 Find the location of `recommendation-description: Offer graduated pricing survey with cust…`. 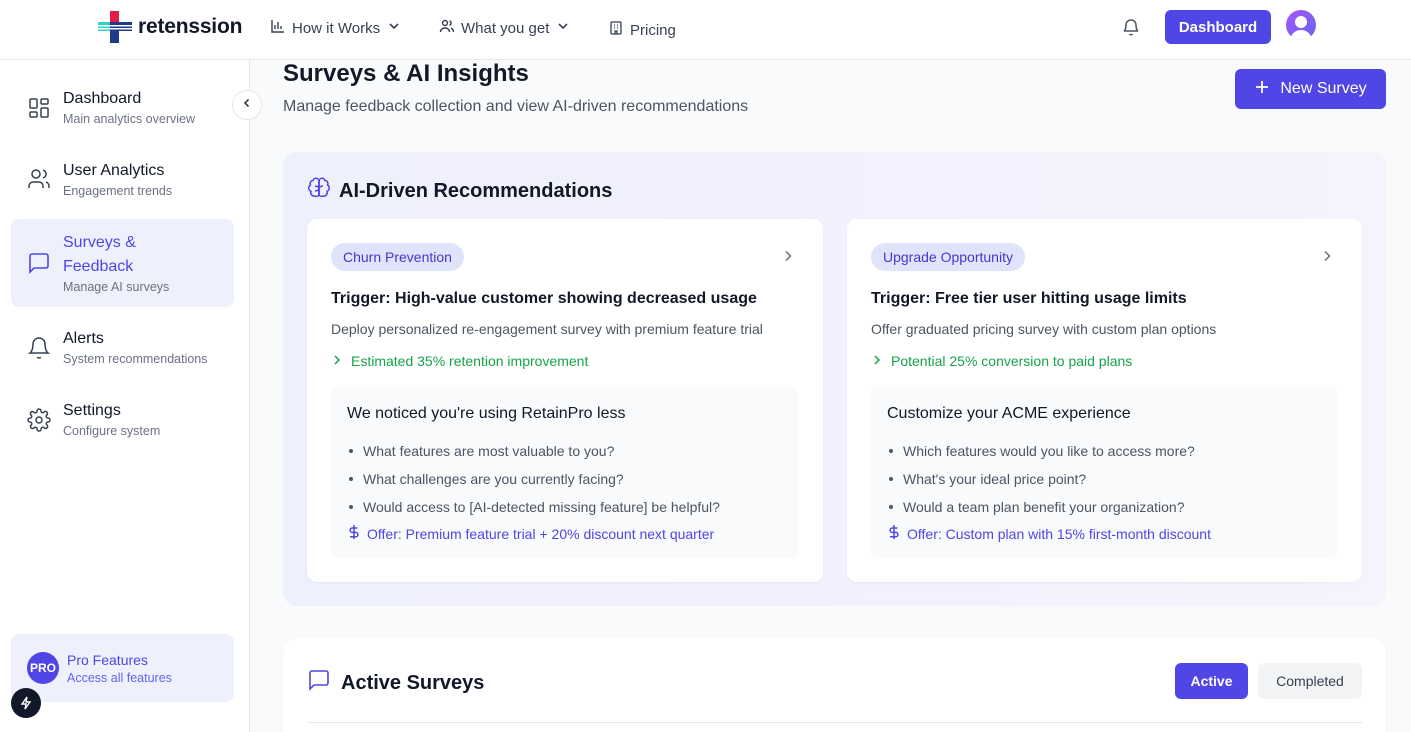

recommendation-description: Offer graduated pricing survey with cust… is located at coordinates (1044, 329).